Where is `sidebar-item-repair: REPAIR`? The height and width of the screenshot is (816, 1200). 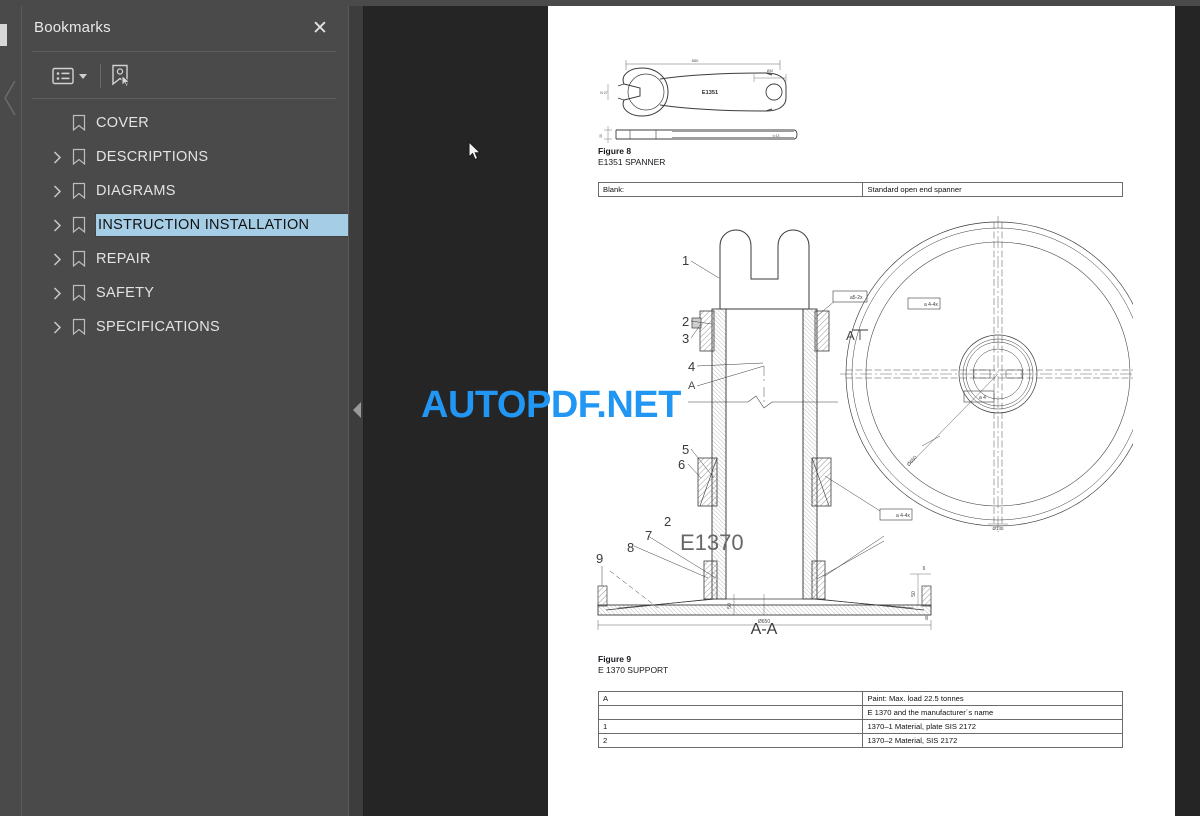
sidebar-item-repair: REPAIR is located at coordinates (185, 259).